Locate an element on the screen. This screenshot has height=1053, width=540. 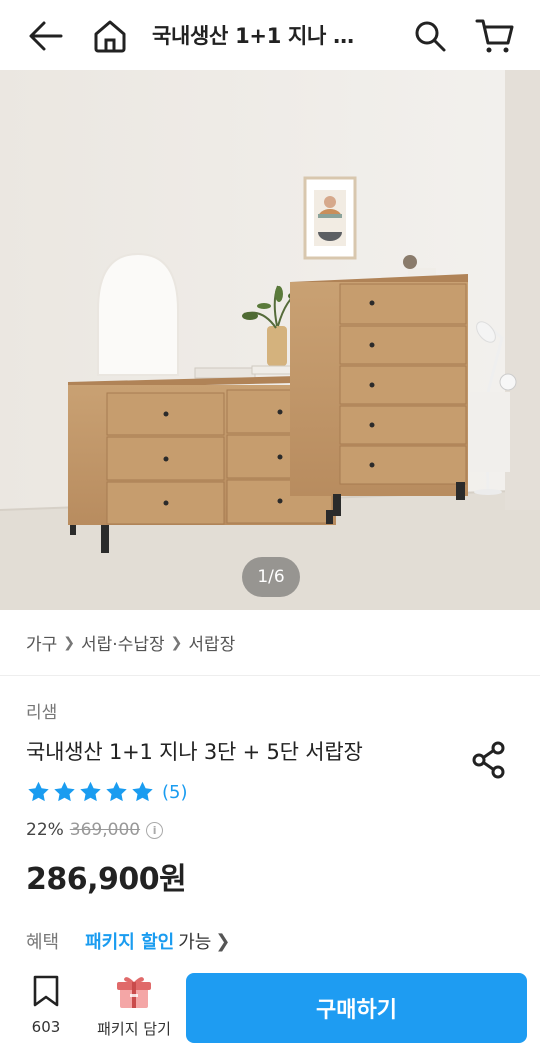
divider is located at coordinates (270, 675).